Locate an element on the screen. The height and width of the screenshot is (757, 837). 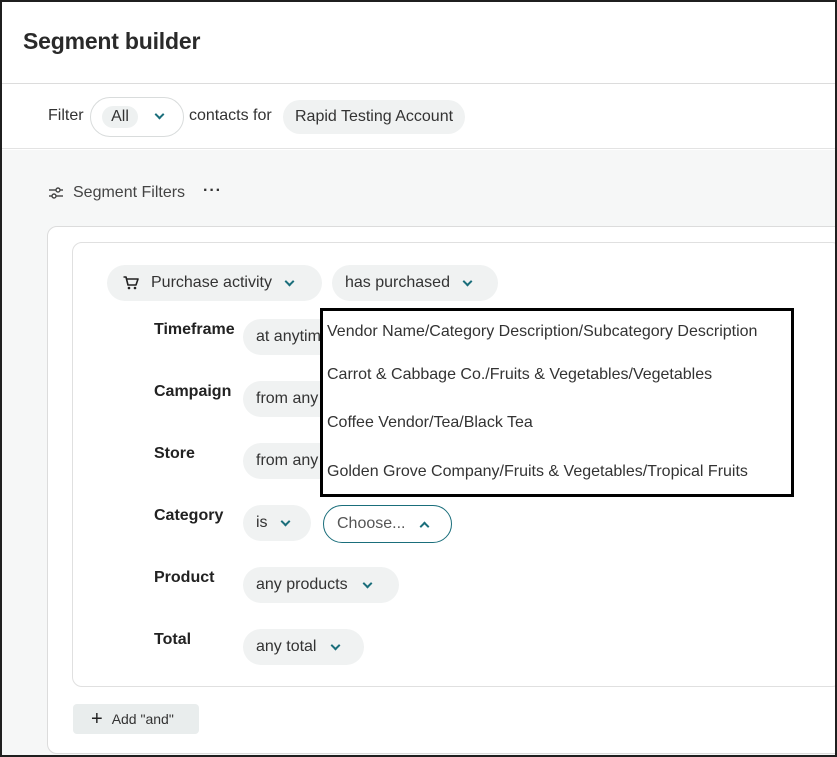
more-options-icon: ··· is located at coordinates (212, 191).